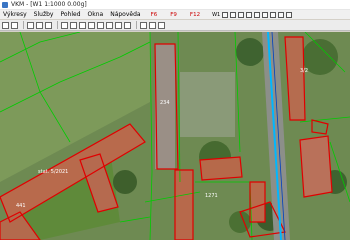  I want to click on zoom-in-icon, so click(249, 14).